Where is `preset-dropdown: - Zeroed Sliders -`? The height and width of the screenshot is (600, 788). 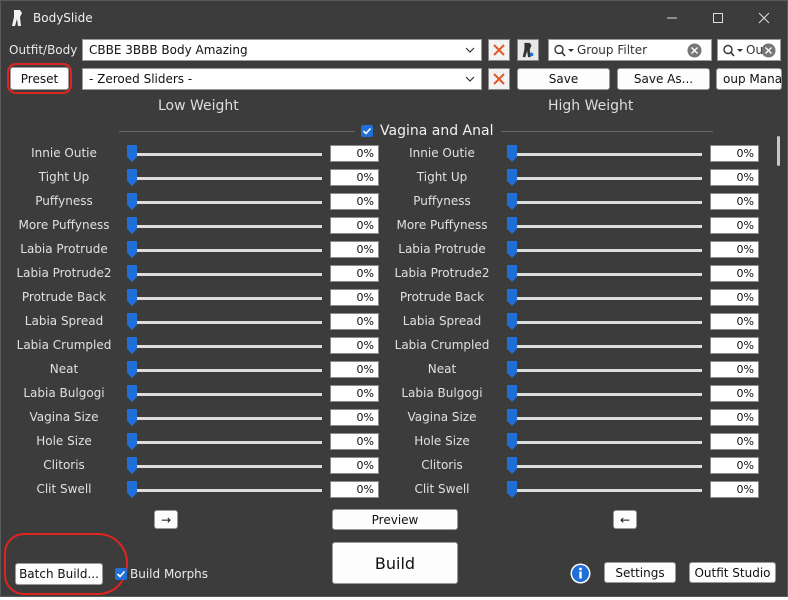 preset-dropdown: - Zeroed Sliders - is located at coordinates (282, 79).